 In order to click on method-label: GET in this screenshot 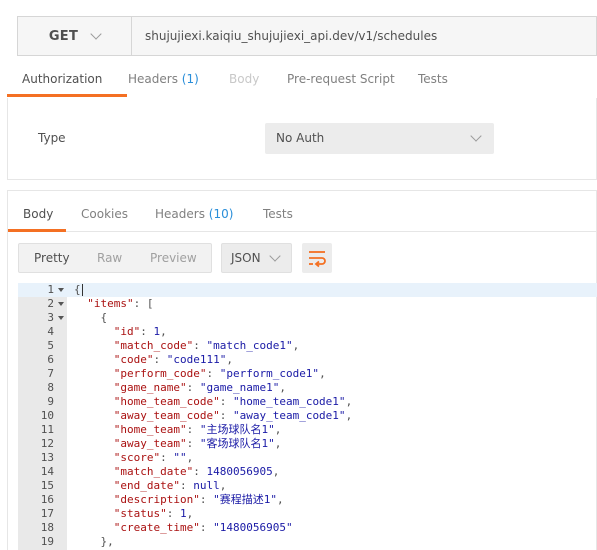, I will do `click(63, 36)`.